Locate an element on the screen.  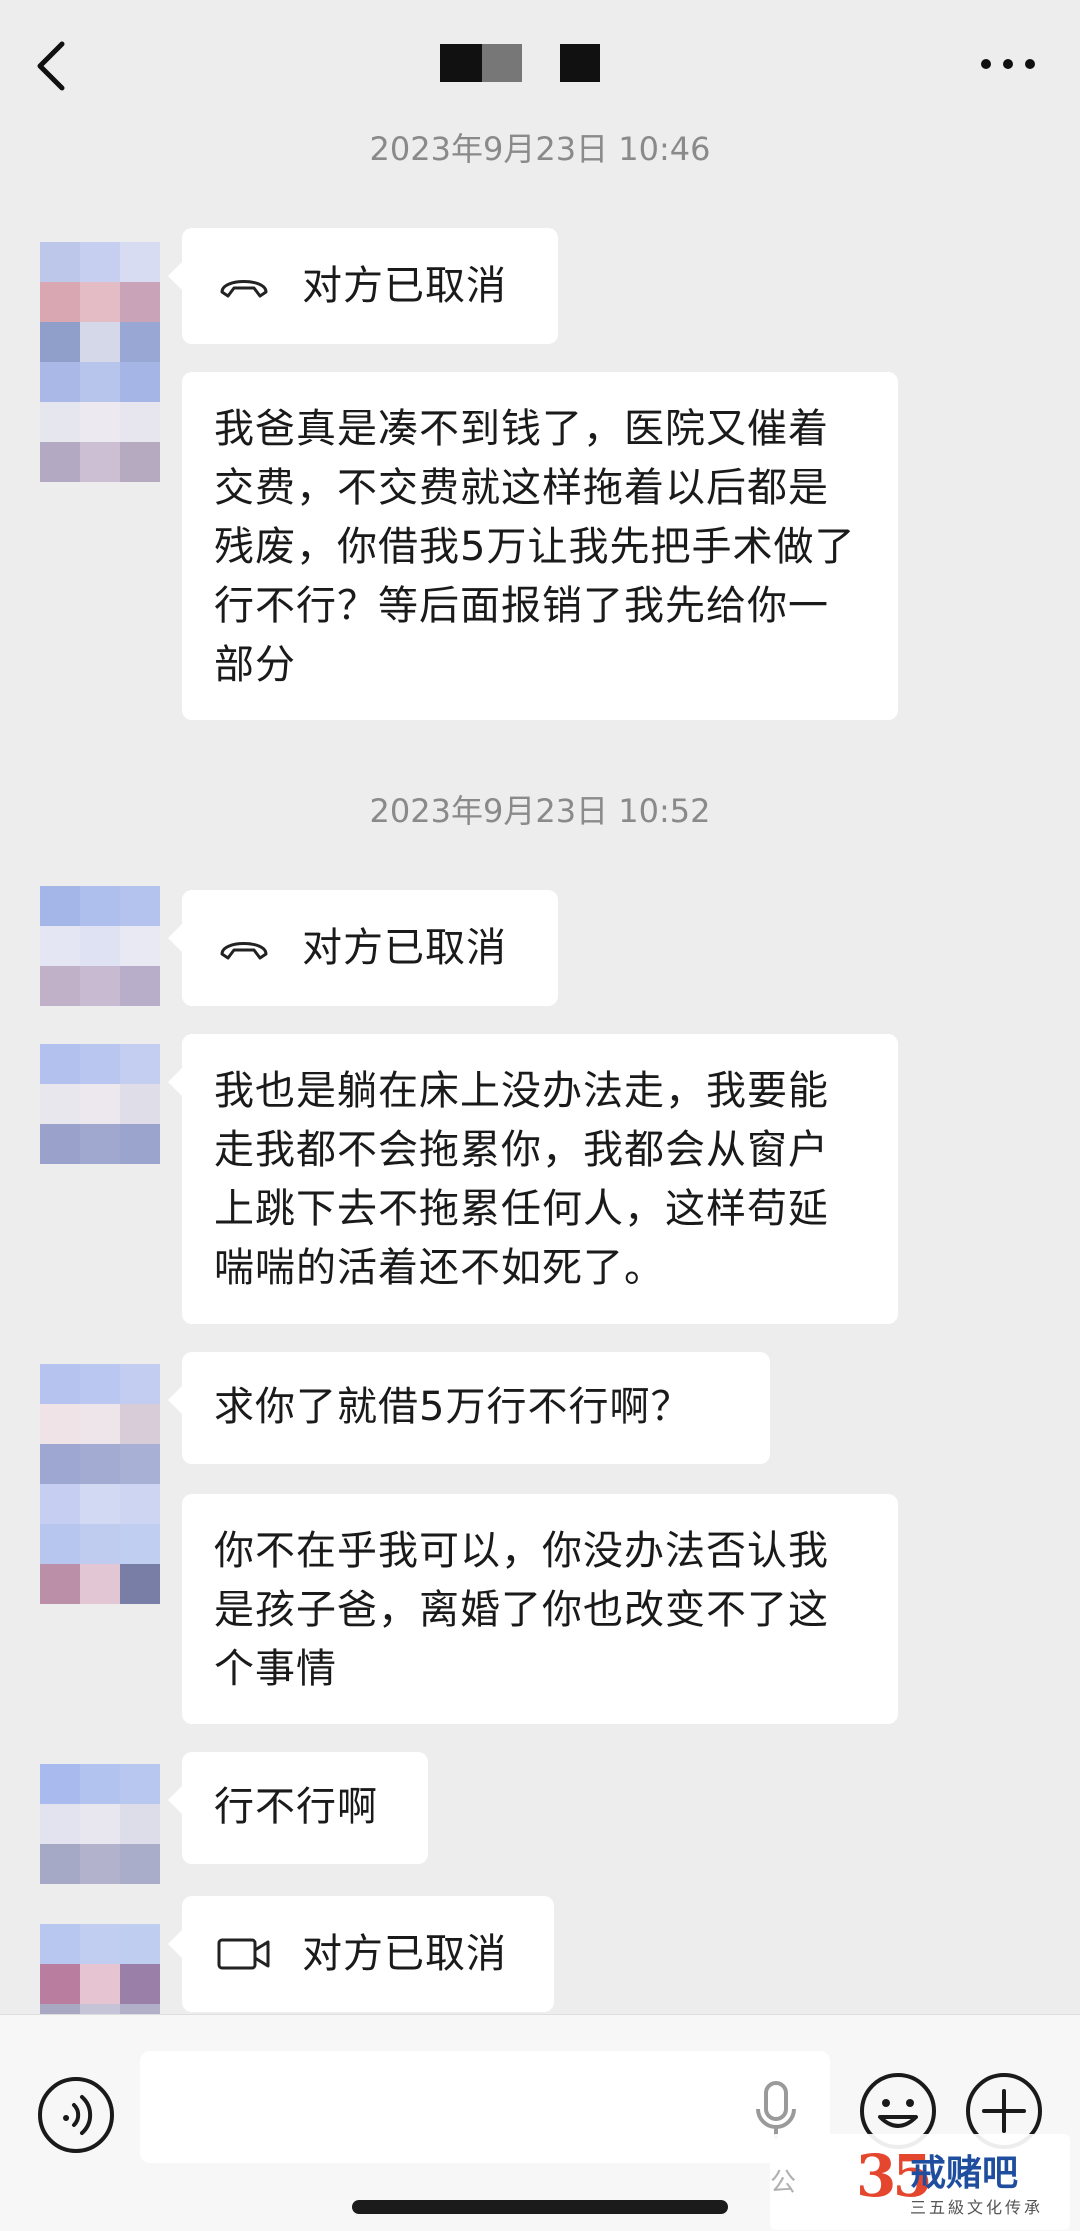
text-message-bubble: 你不在乎我可以，你没办法否认我是孩子爸，离婚了你也改变不了这个事情 is located at coordinates (540, 1609).